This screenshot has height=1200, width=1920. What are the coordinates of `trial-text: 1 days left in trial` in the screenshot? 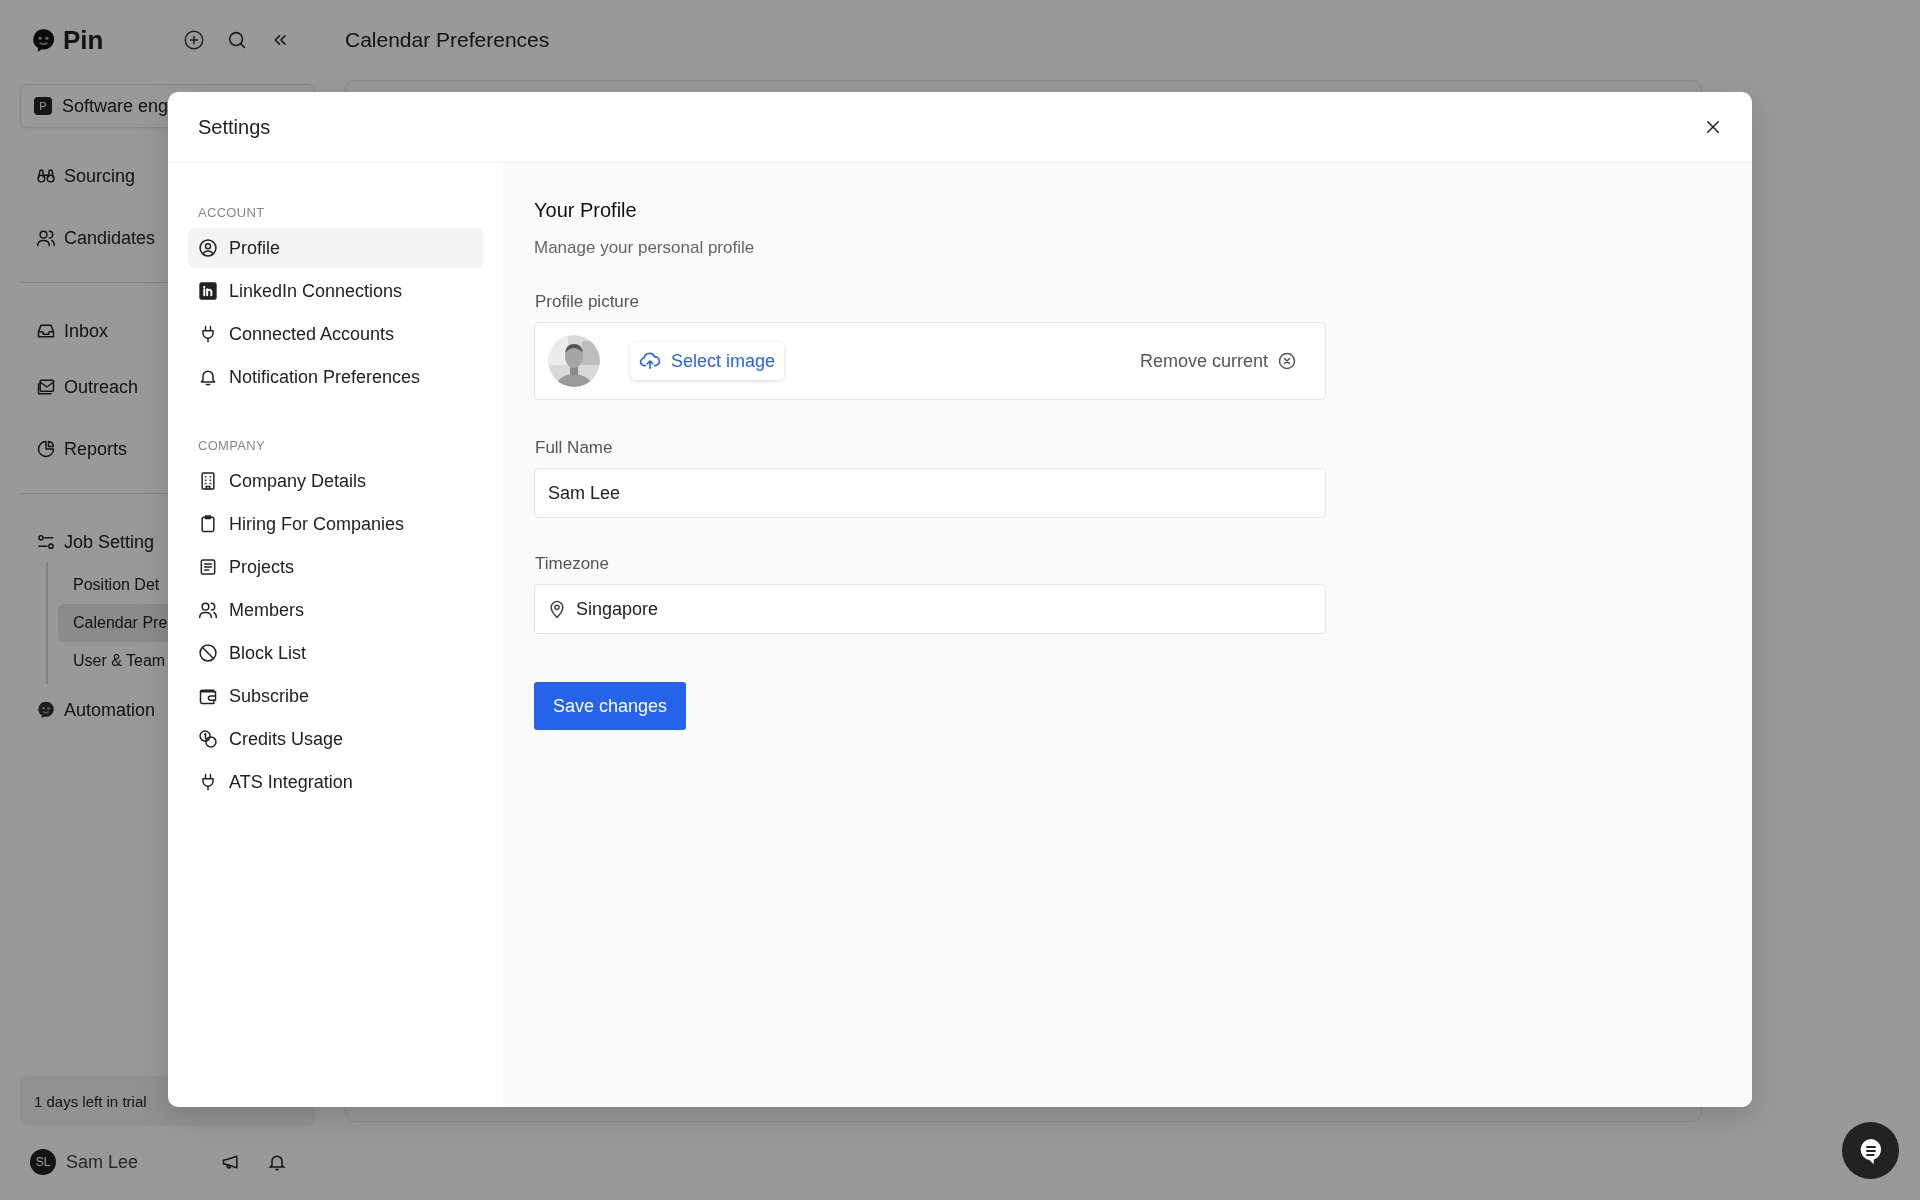 It's located at (90, 1101).